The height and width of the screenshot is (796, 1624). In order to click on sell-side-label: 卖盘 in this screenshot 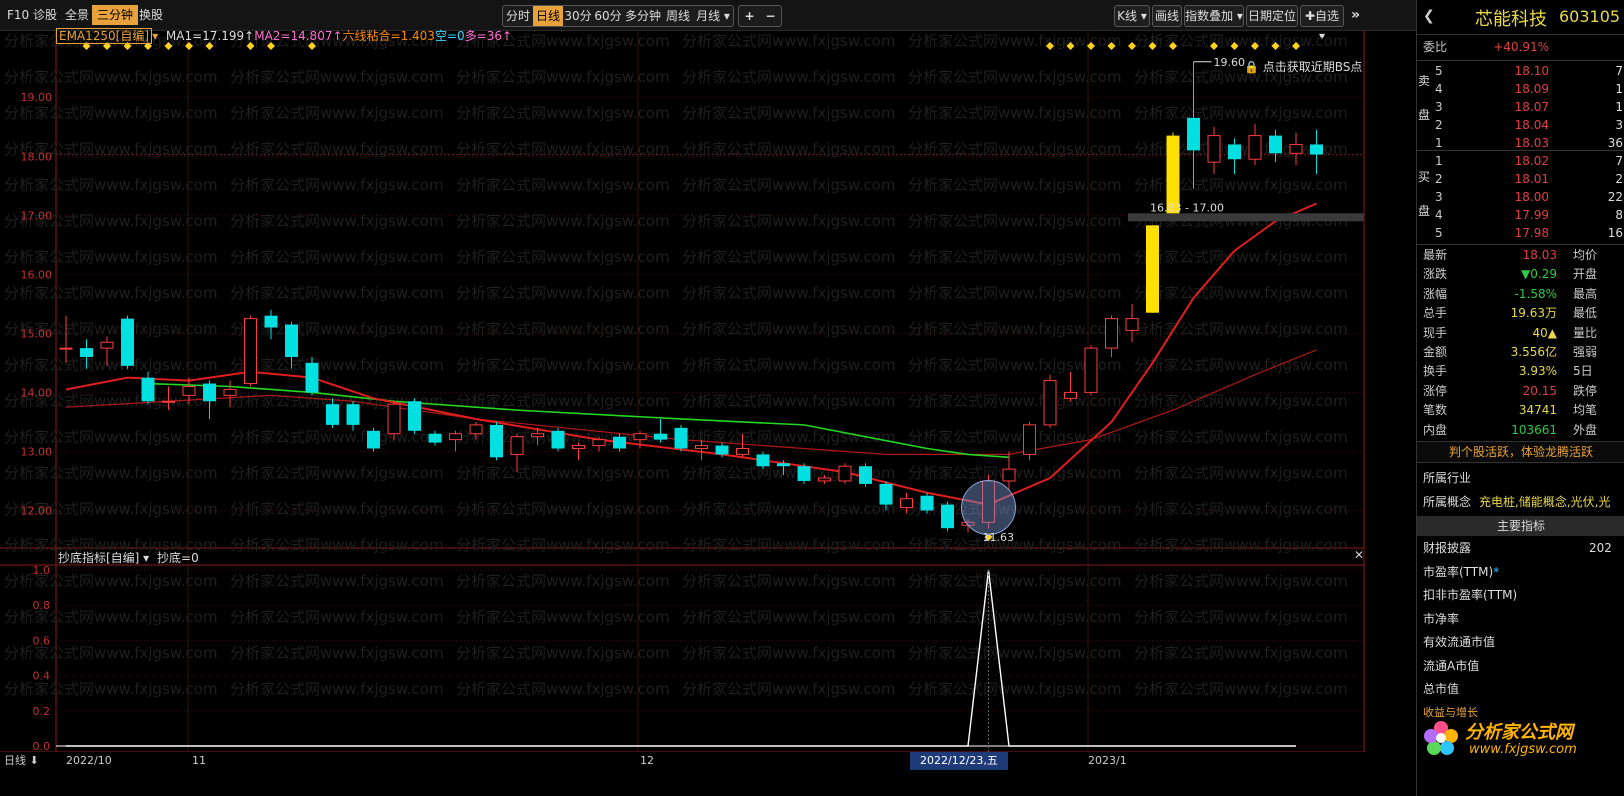, I will do `click(1423, 98)`.